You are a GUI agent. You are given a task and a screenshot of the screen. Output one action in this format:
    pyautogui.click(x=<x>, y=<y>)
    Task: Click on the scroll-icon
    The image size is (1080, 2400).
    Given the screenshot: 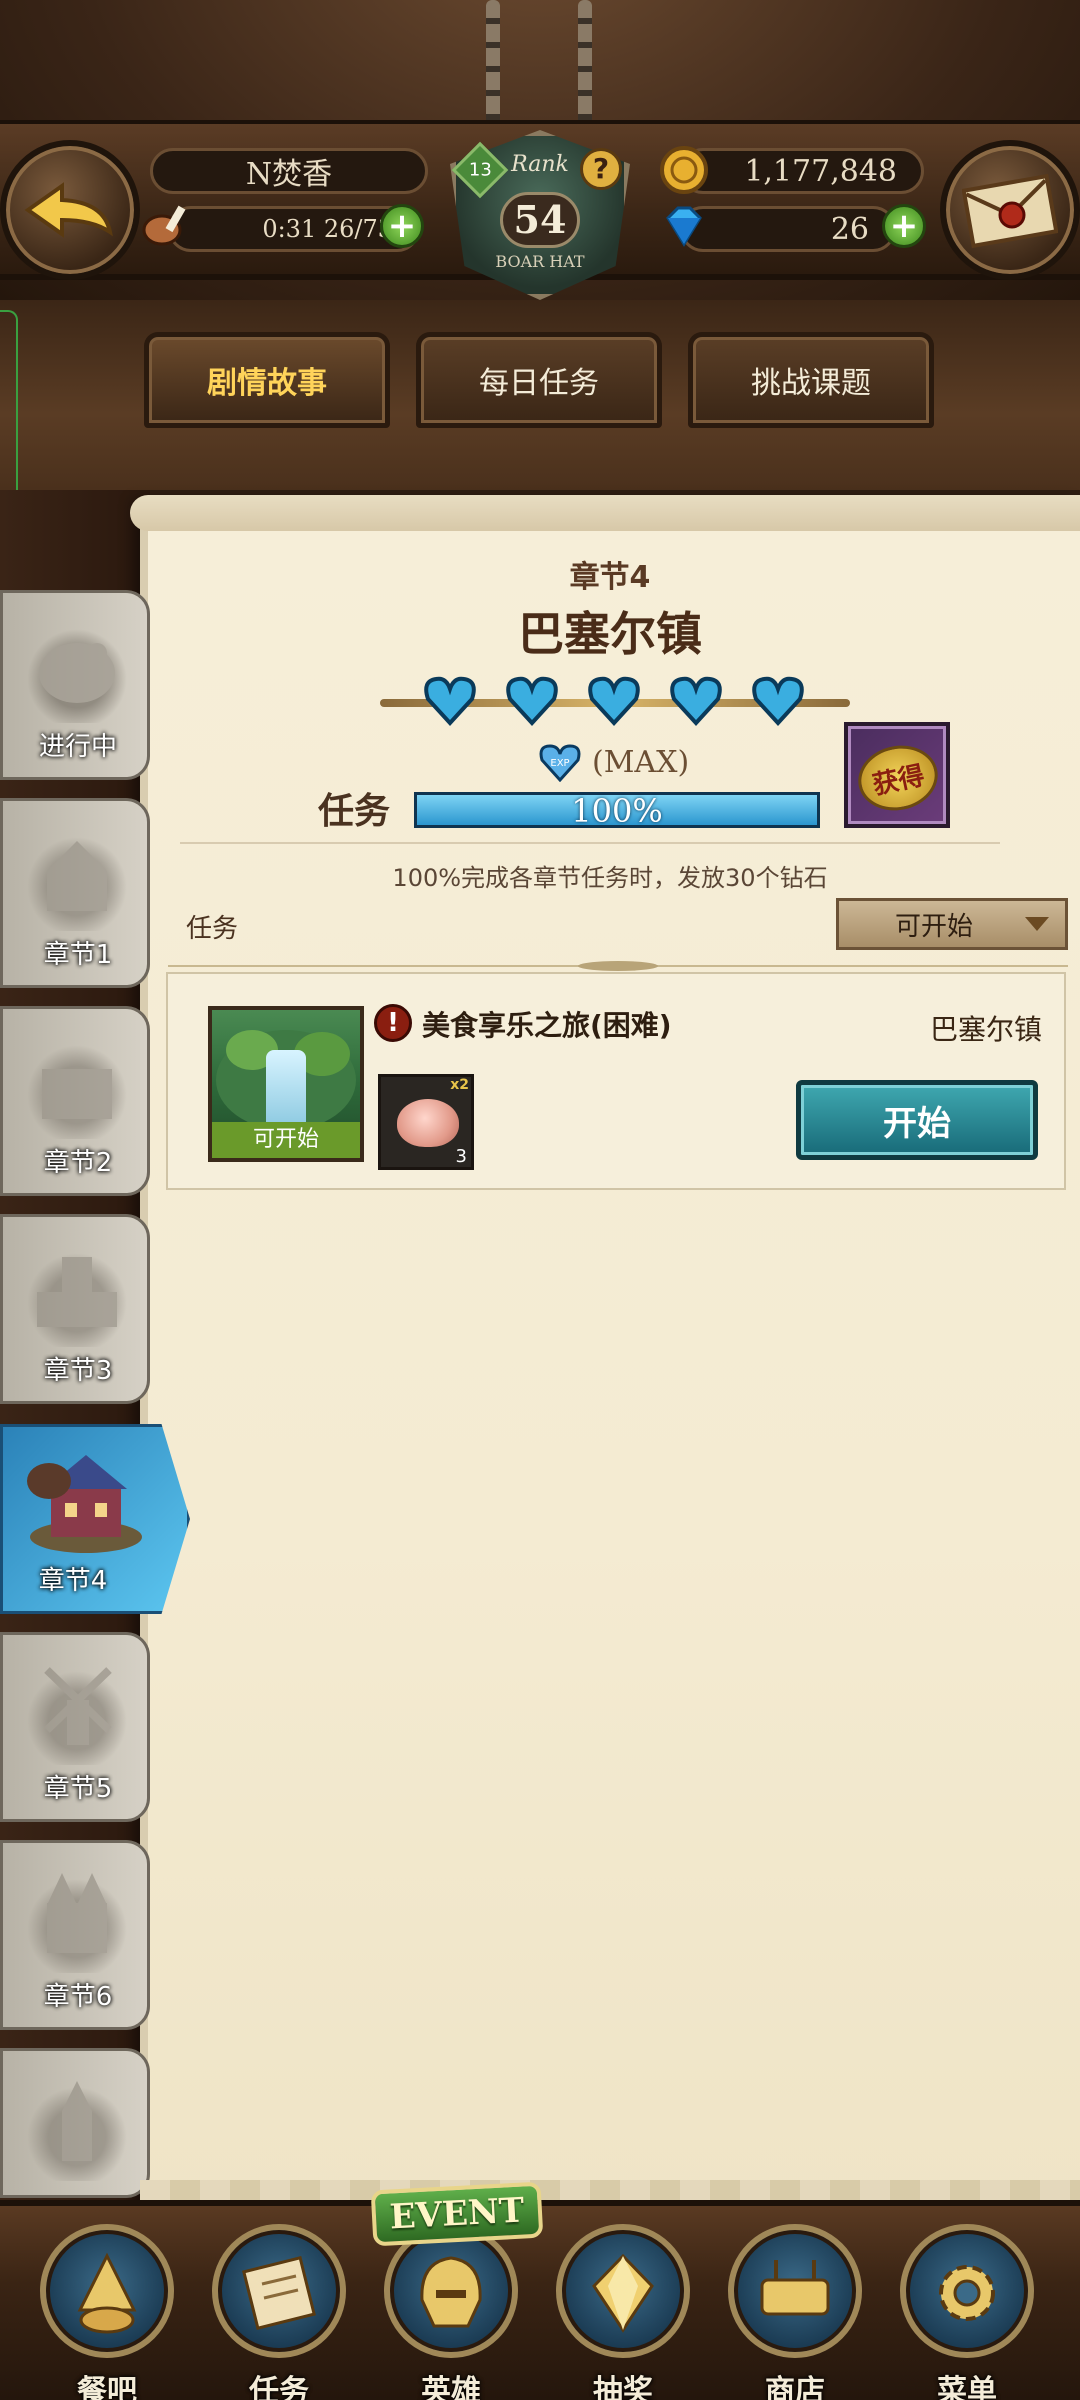 What is the action you would take?
    pyautogui.click(x=279, y=2293)
    